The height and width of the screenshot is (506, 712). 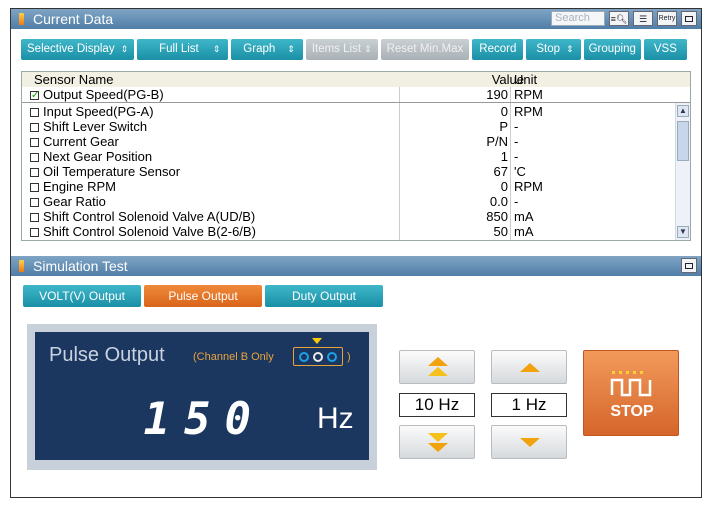 I want to click on table-header: Sensor Name Value Unit, so click(x=356, y=79).